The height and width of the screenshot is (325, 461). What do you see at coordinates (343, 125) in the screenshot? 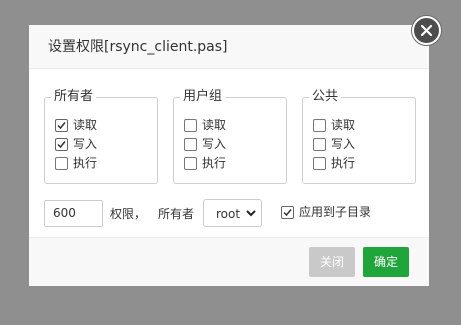
I see `public-read-label: 读取` at bounding box center [343, 125].